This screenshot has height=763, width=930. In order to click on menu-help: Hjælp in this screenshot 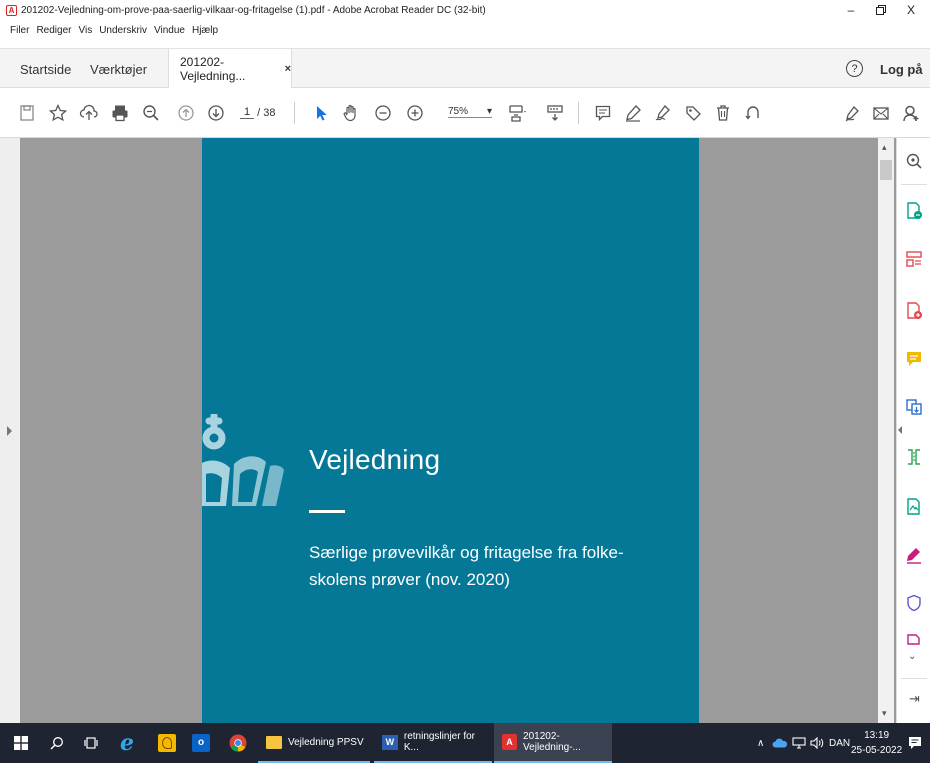, I will do `click(205, 30)`.